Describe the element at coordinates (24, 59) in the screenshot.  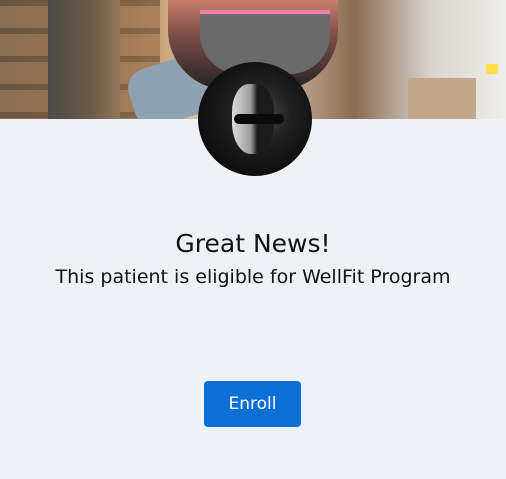
I see `shelf-decoration` at that location.